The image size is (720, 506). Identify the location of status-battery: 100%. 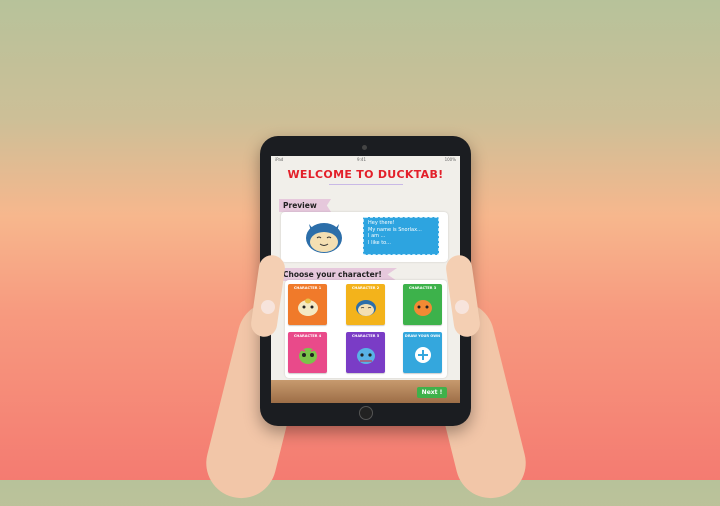
(450, 159).